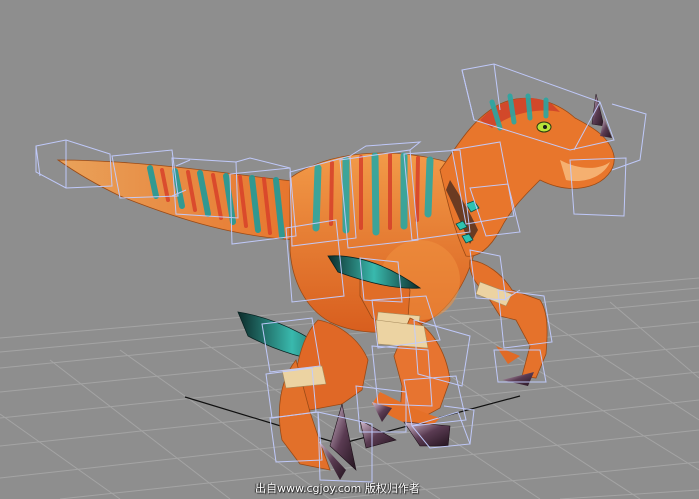 The image size is (699, 499). What do you see at coordinates (364, 394) in the screenshot?
I see `legs` at bounding box center [364, 394].